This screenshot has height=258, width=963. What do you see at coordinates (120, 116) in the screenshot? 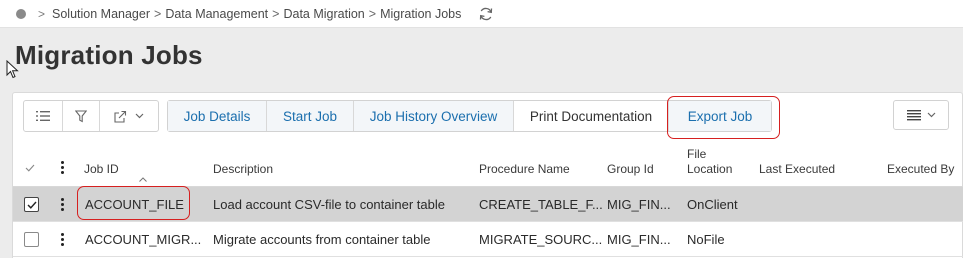
I see `export-icon` at bounding box center [120, 116].